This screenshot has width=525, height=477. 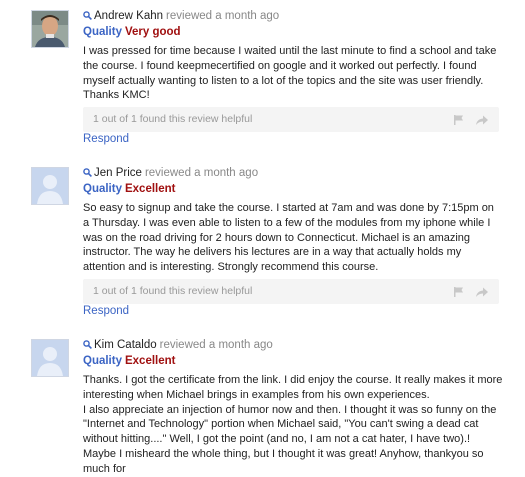 I want to click on quality-rating: Quality Very good, so click(x=132, y=34).